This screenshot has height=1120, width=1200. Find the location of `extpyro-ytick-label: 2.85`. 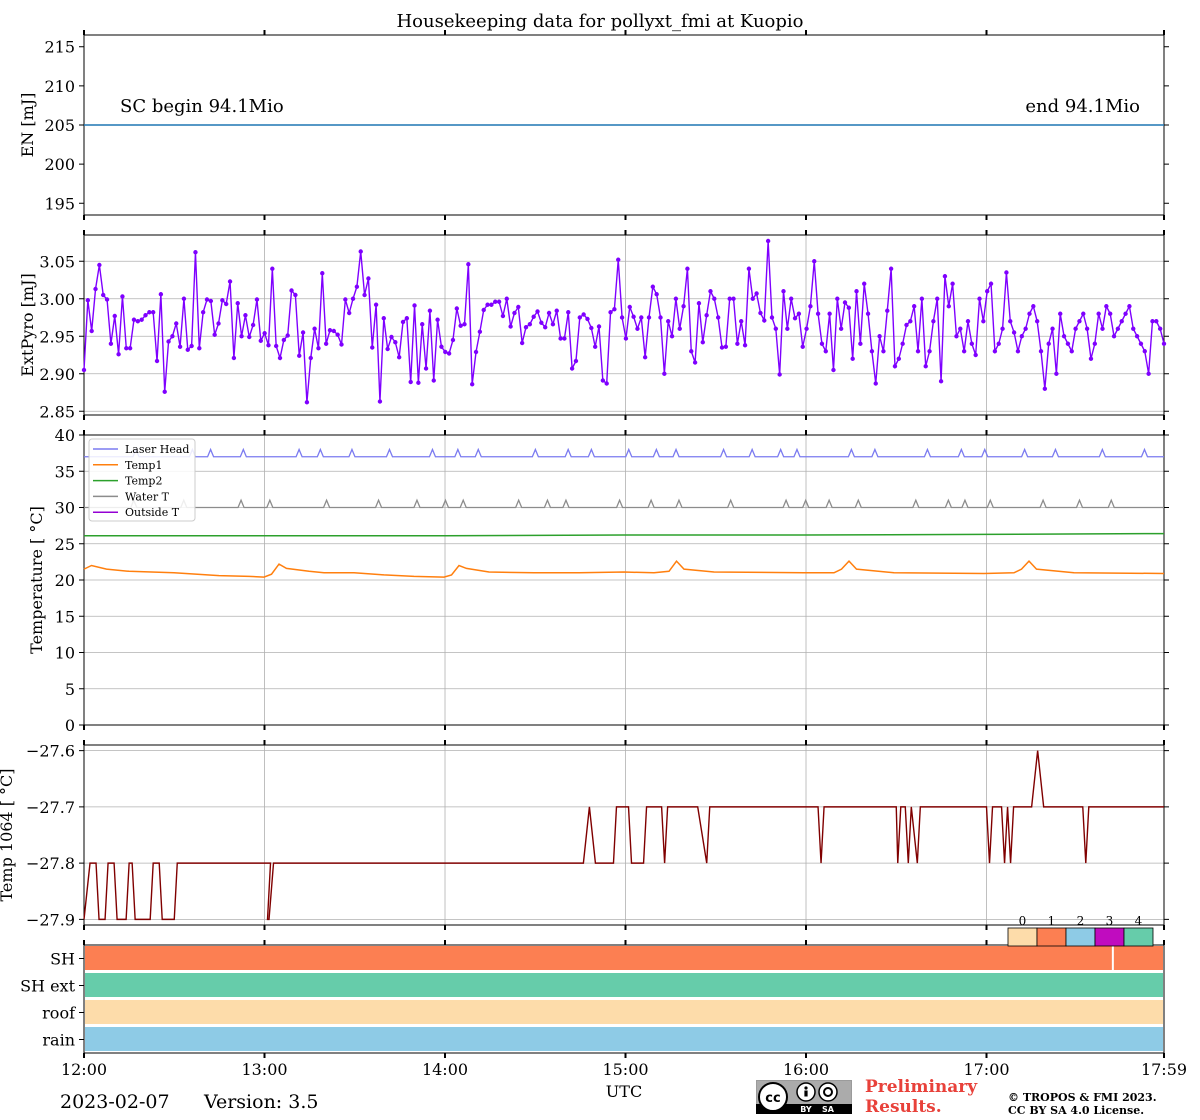

extpyro-ytick-label: 2.85 is located at coordinates (57, 411).